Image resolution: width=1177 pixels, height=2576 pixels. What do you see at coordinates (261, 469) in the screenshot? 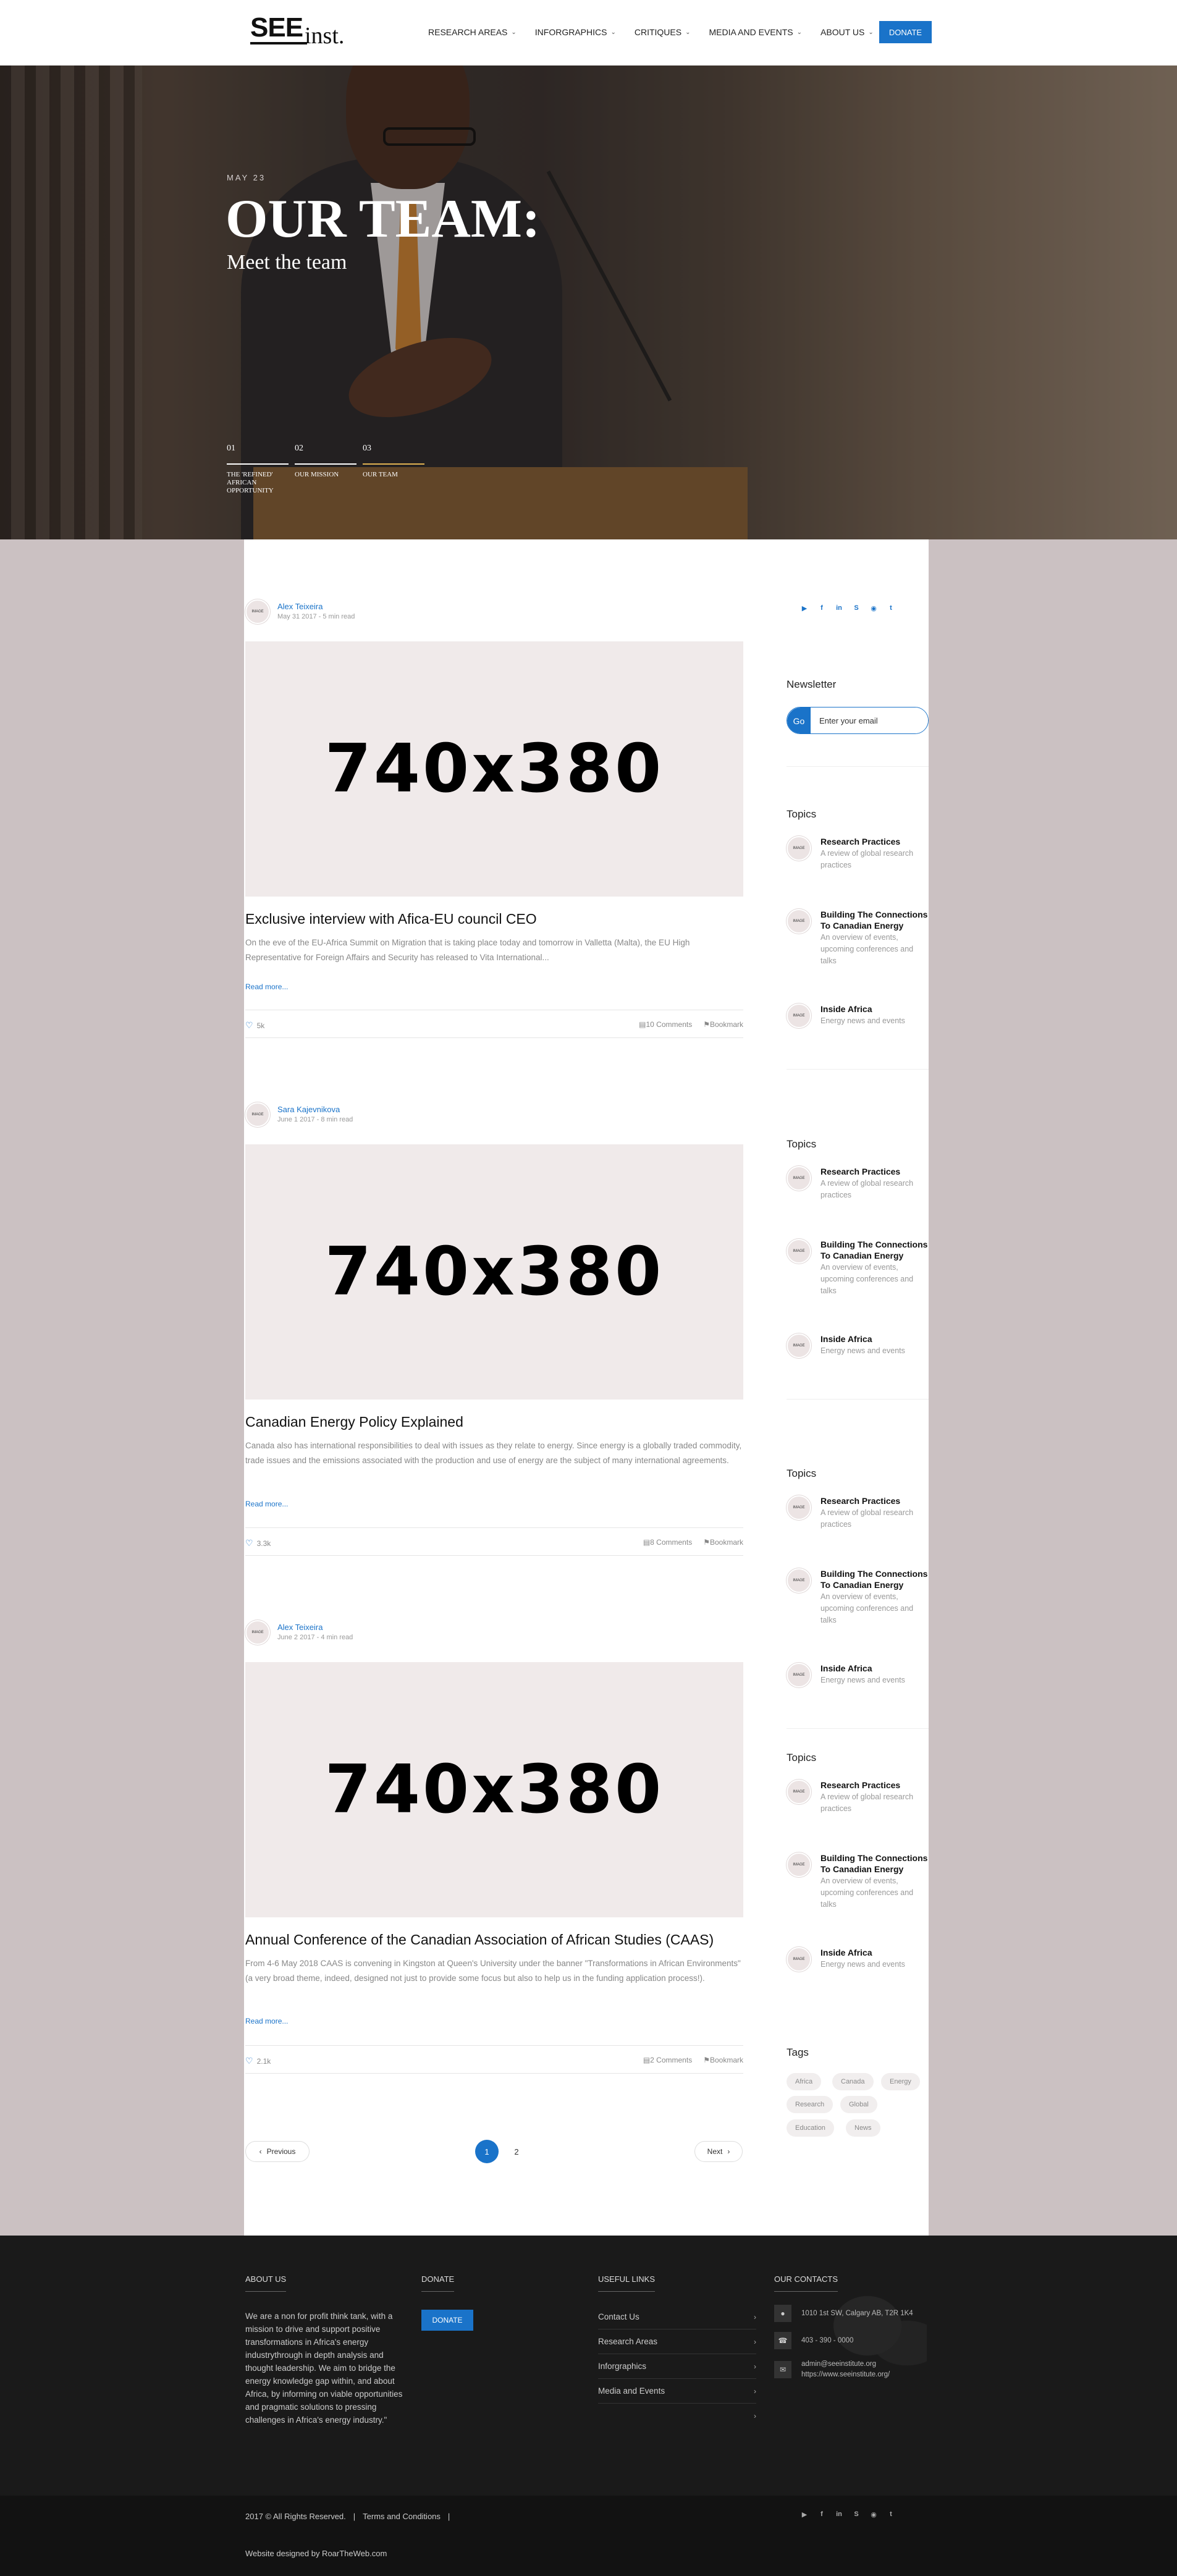
I see `hero-step-1: 01 THE 'REFINED' AFRICAN OPPORTUNITY` at bounding box center [261, 469].